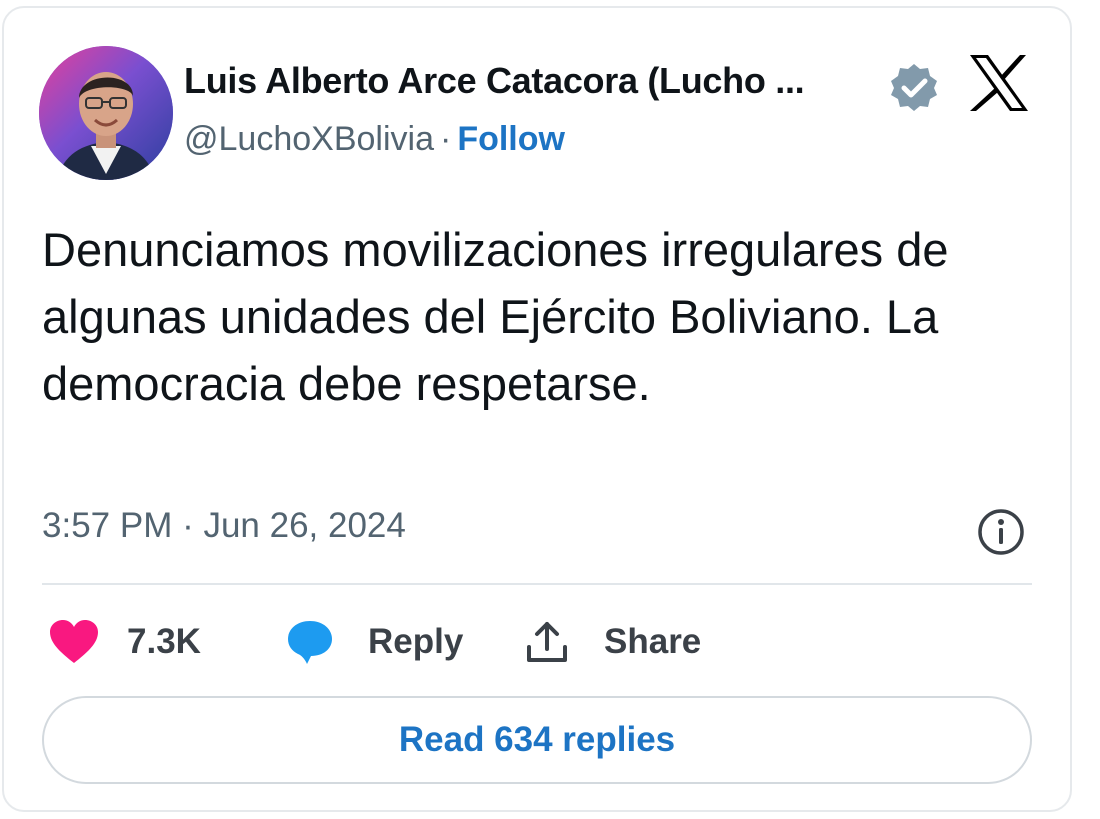 This screenshot has height=819, width=1100. I want to click on share-label: Share, so click(653, 641).